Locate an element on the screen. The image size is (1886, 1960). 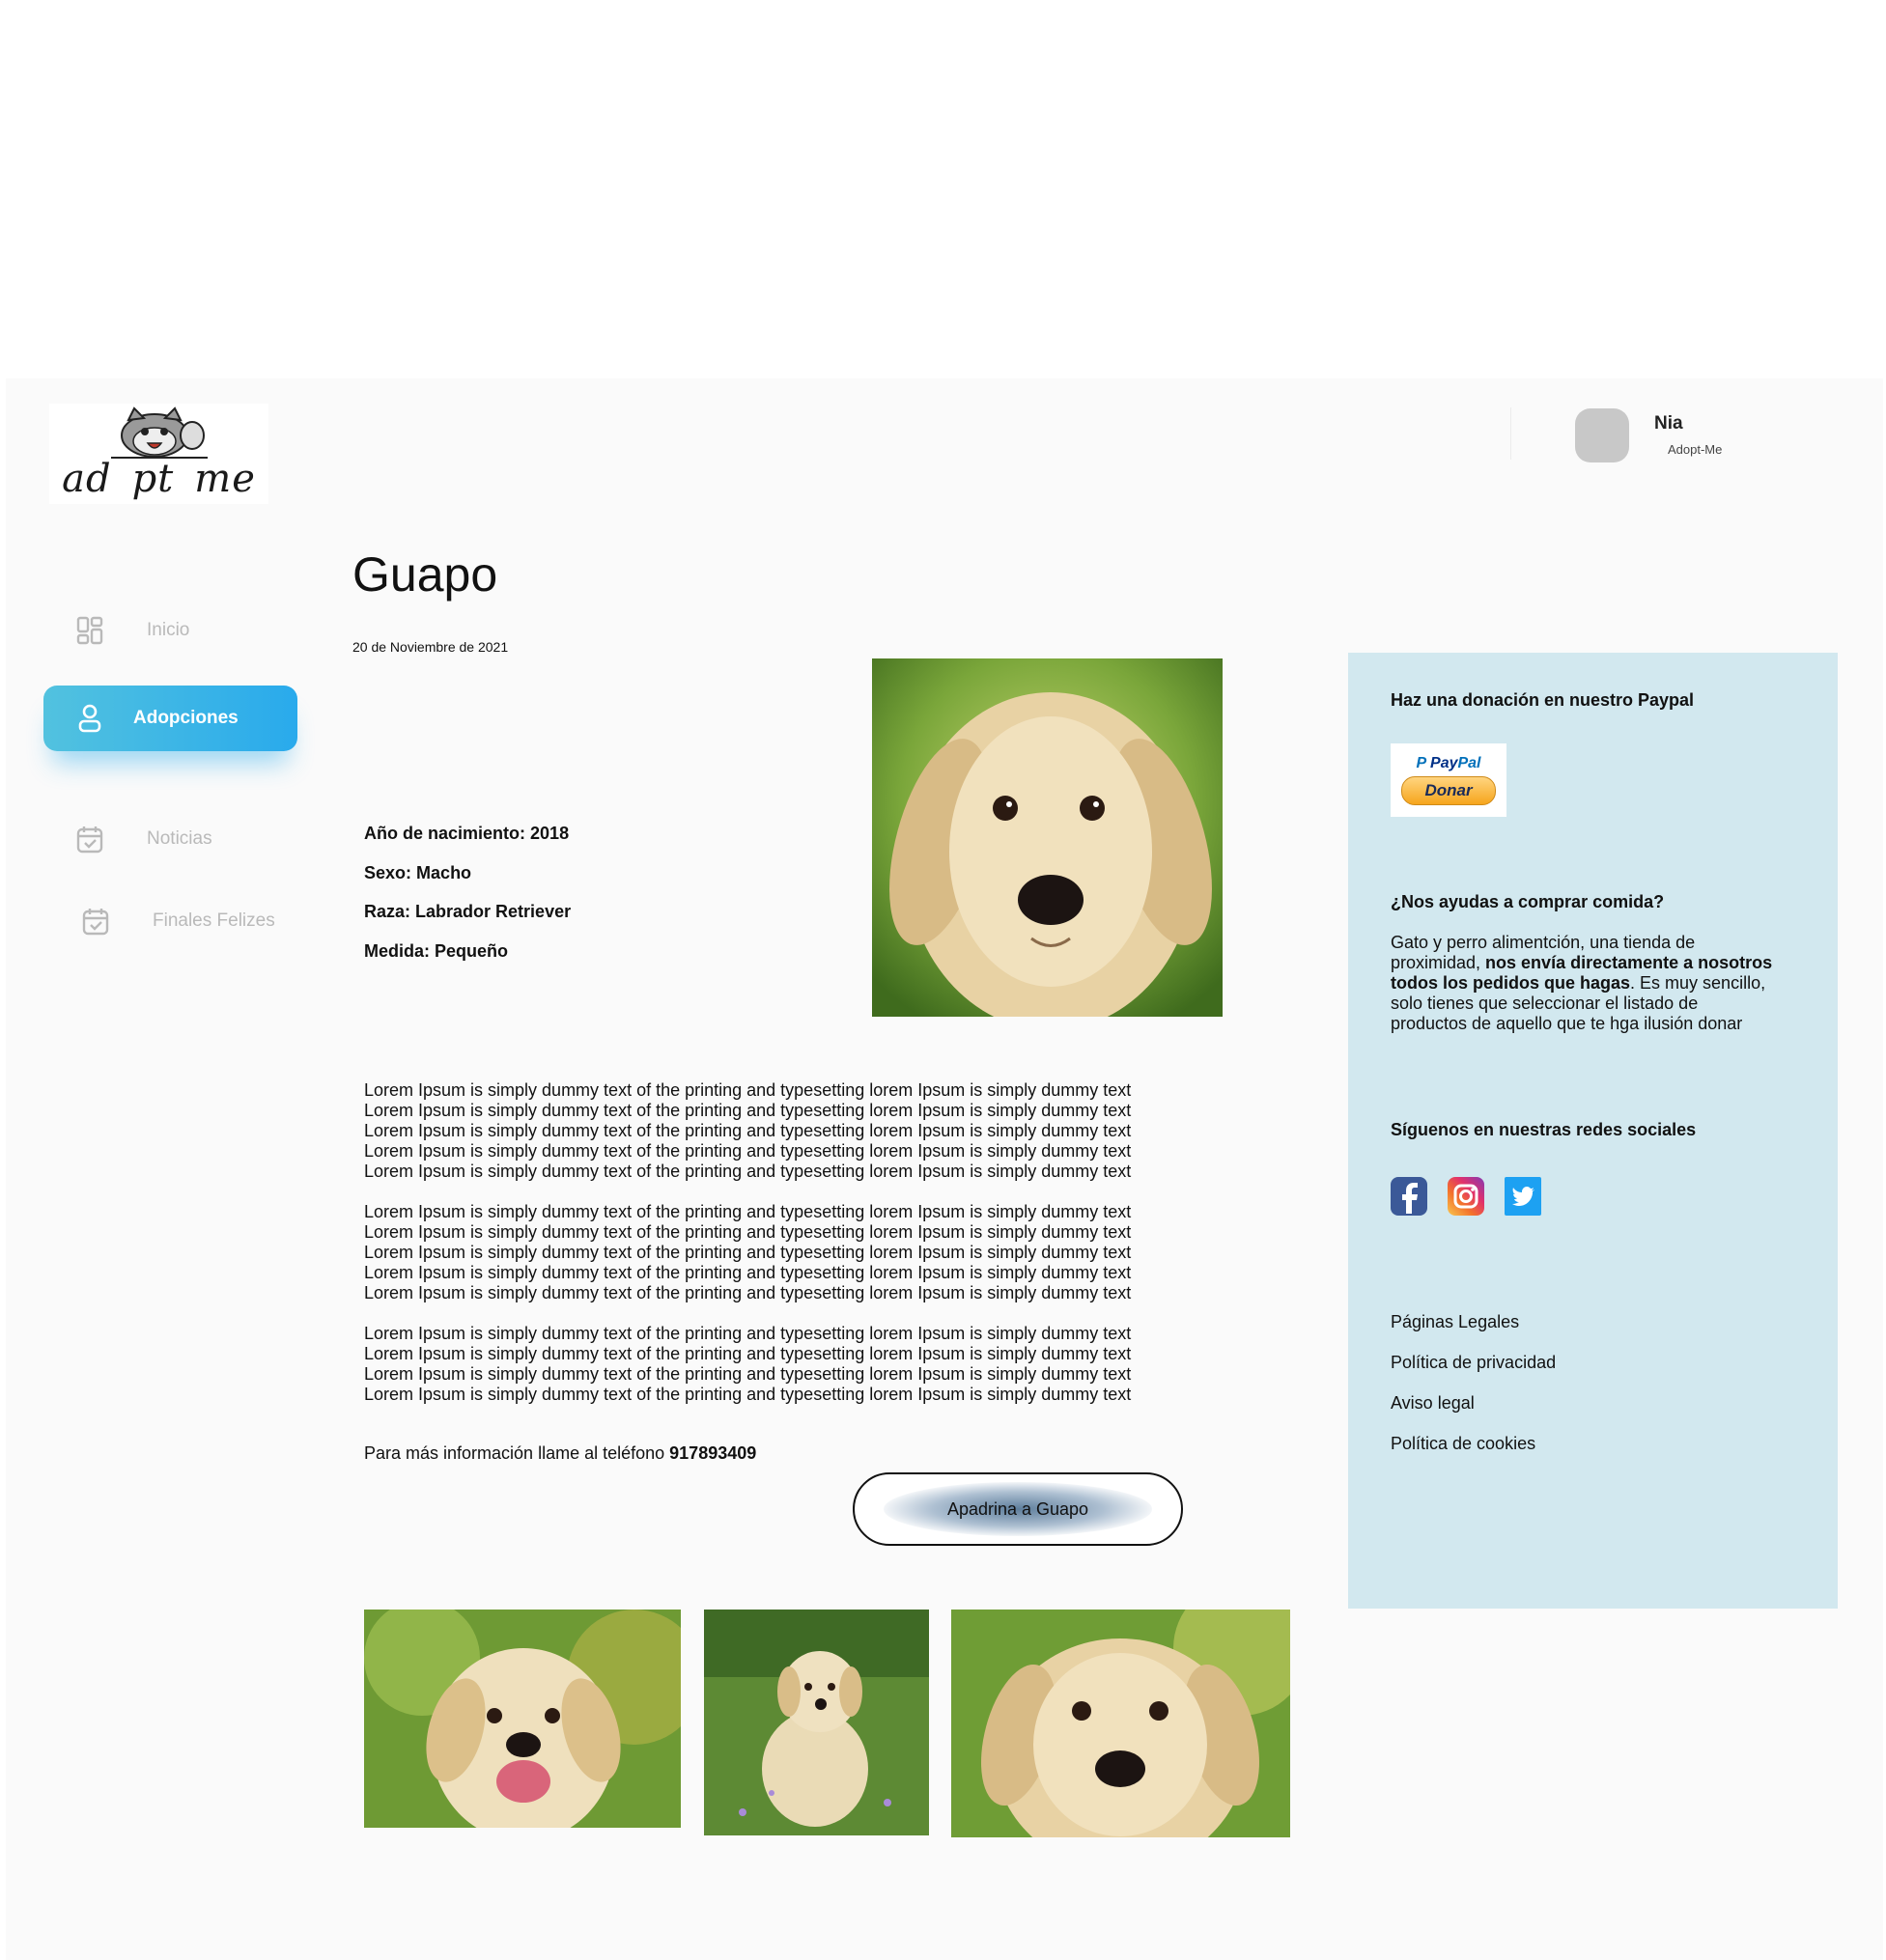
food-heading: ¿Nos ayudas a comprar comida? is located at coordinates (1528, 902).